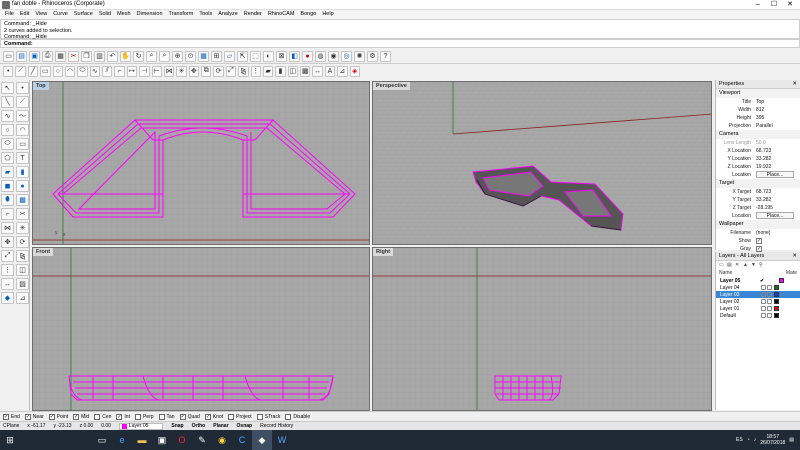 The height and width of the screenshot is (450, 800). What do you see at coordinates (22, 158) in the screenshot?
I see `text-tool-icon: T` at bounding box center [22, 158].